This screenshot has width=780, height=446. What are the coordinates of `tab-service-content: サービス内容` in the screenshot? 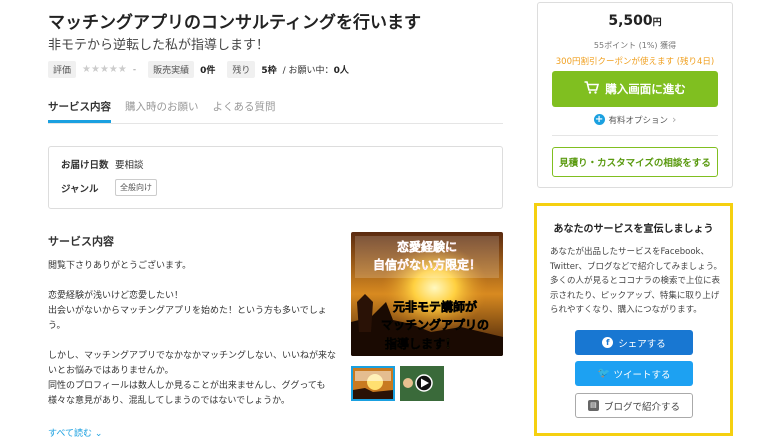 It's located at (79, 109).